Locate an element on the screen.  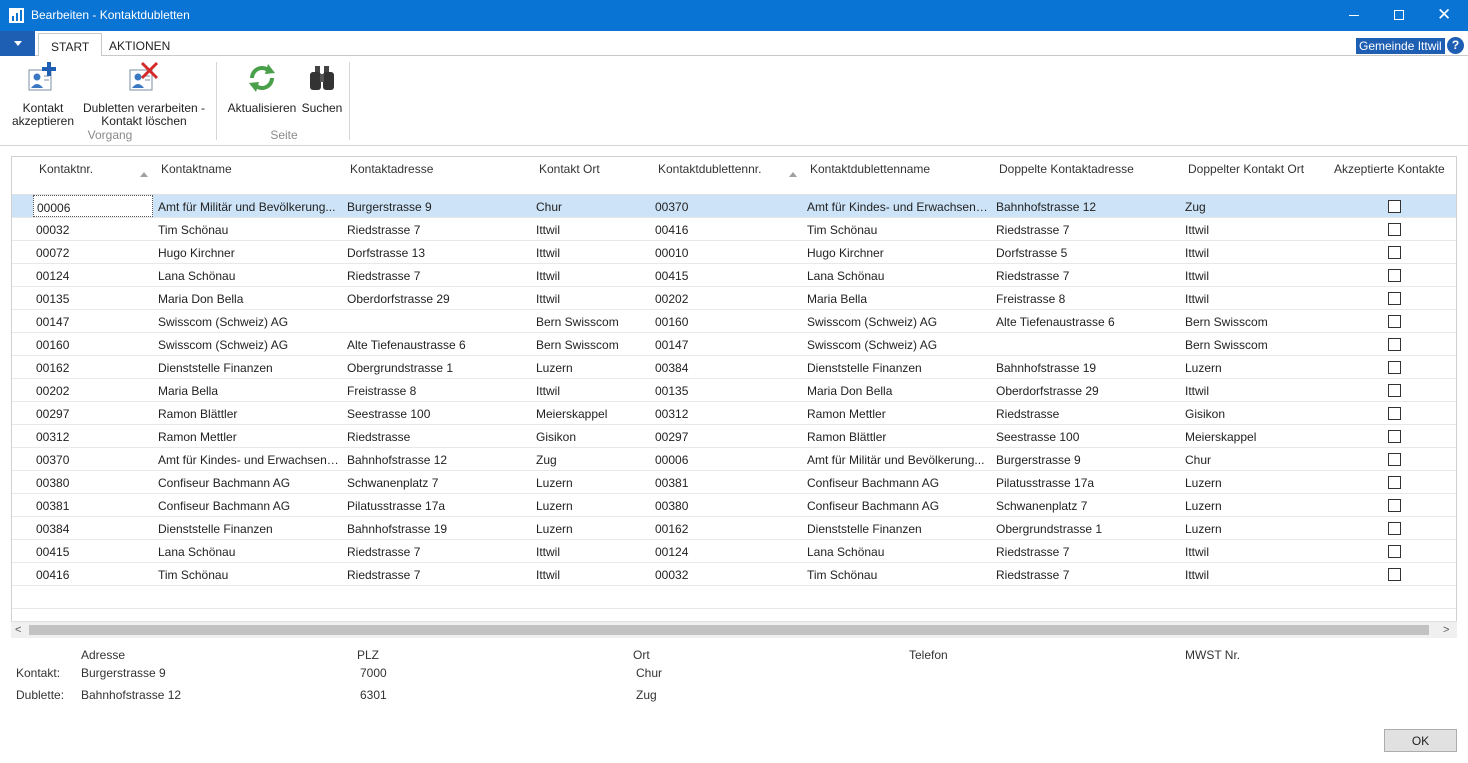
cell-kontaktnr: 00160 is located at coordinates (93, 344).